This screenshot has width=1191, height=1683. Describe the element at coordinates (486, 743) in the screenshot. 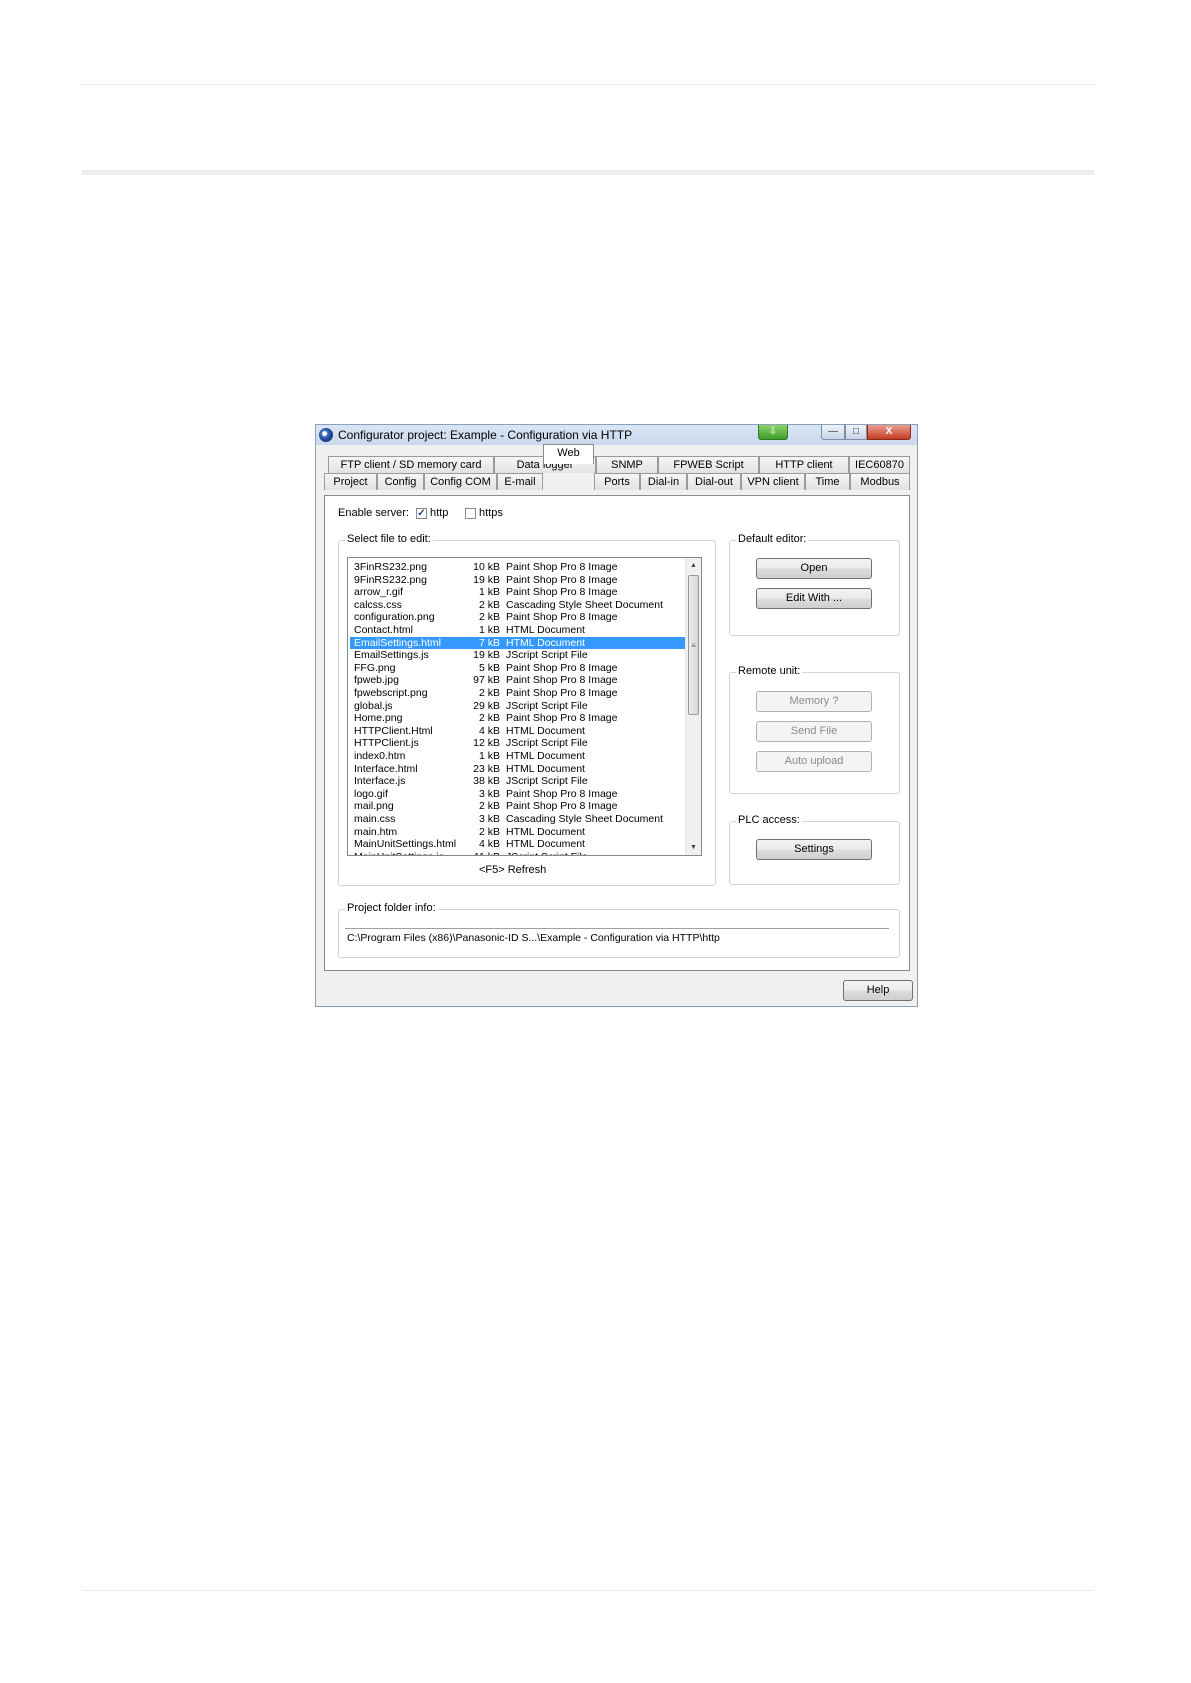

I see `file-size: 12 kB` at that location.